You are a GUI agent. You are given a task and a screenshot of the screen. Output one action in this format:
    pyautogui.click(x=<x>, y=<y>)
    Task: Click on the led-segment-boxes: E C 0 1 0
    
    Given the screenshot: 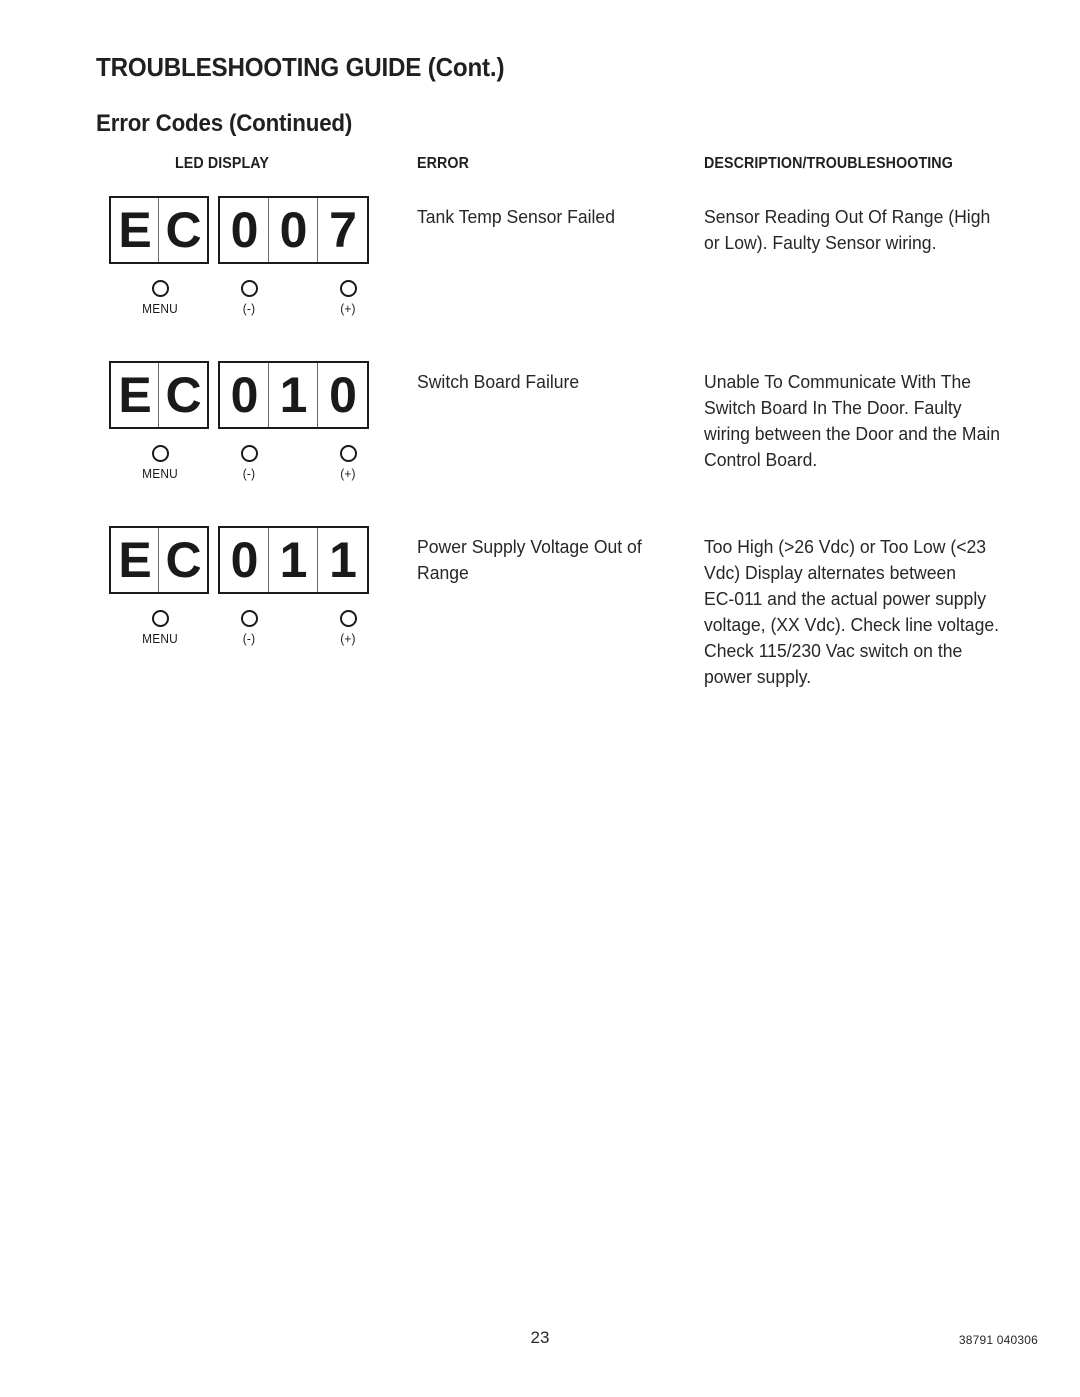 What is the action you would take?
    pyautogui.click(x=239, y=395)
    